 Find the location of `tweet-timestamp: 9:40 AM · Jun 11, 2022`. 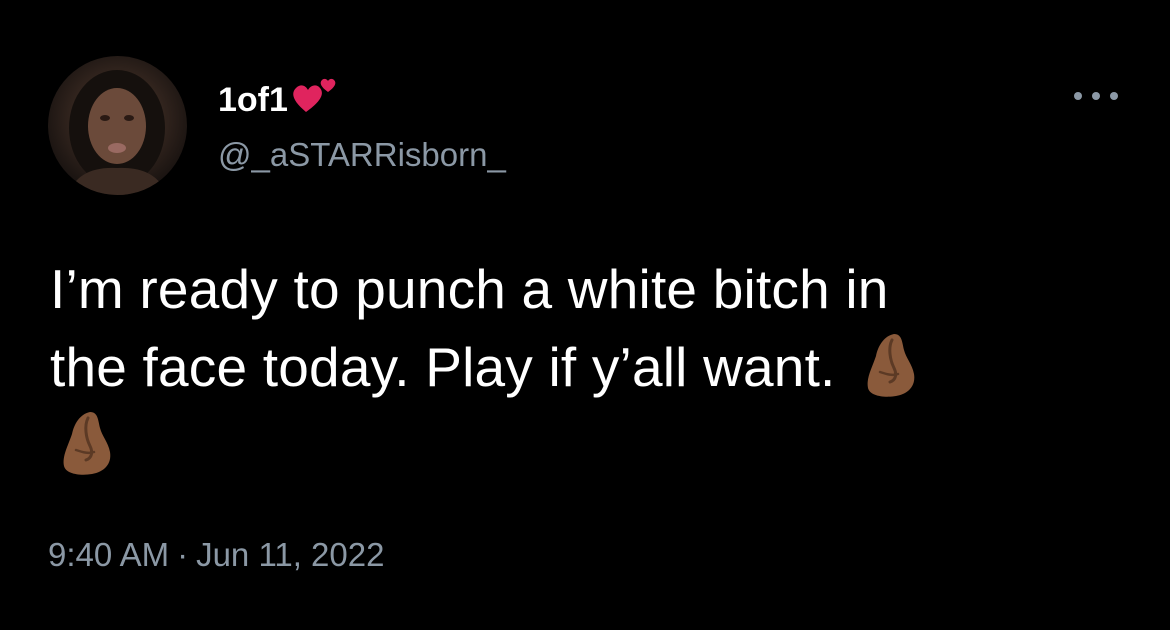

tweet-timestamp: 9:40 AM · Jun 11, 2022 is located at coordinates (216, 555).